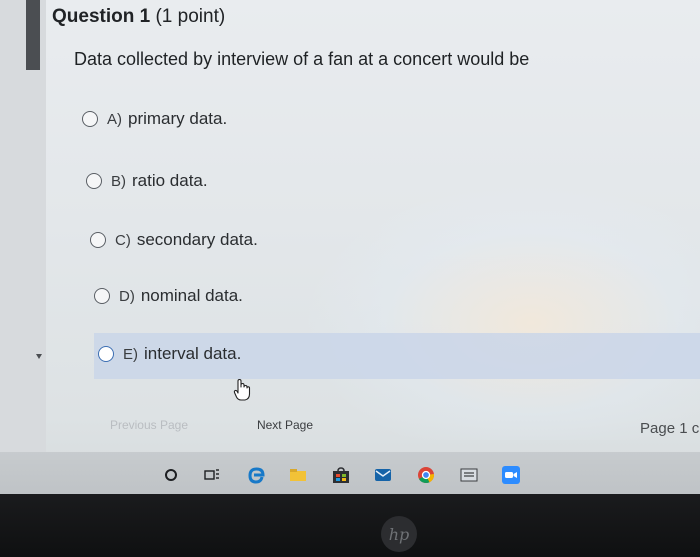 The height and width of the screenshot is (557, 700). I want to click on next-page-button: Next Page, so click(285, 425).